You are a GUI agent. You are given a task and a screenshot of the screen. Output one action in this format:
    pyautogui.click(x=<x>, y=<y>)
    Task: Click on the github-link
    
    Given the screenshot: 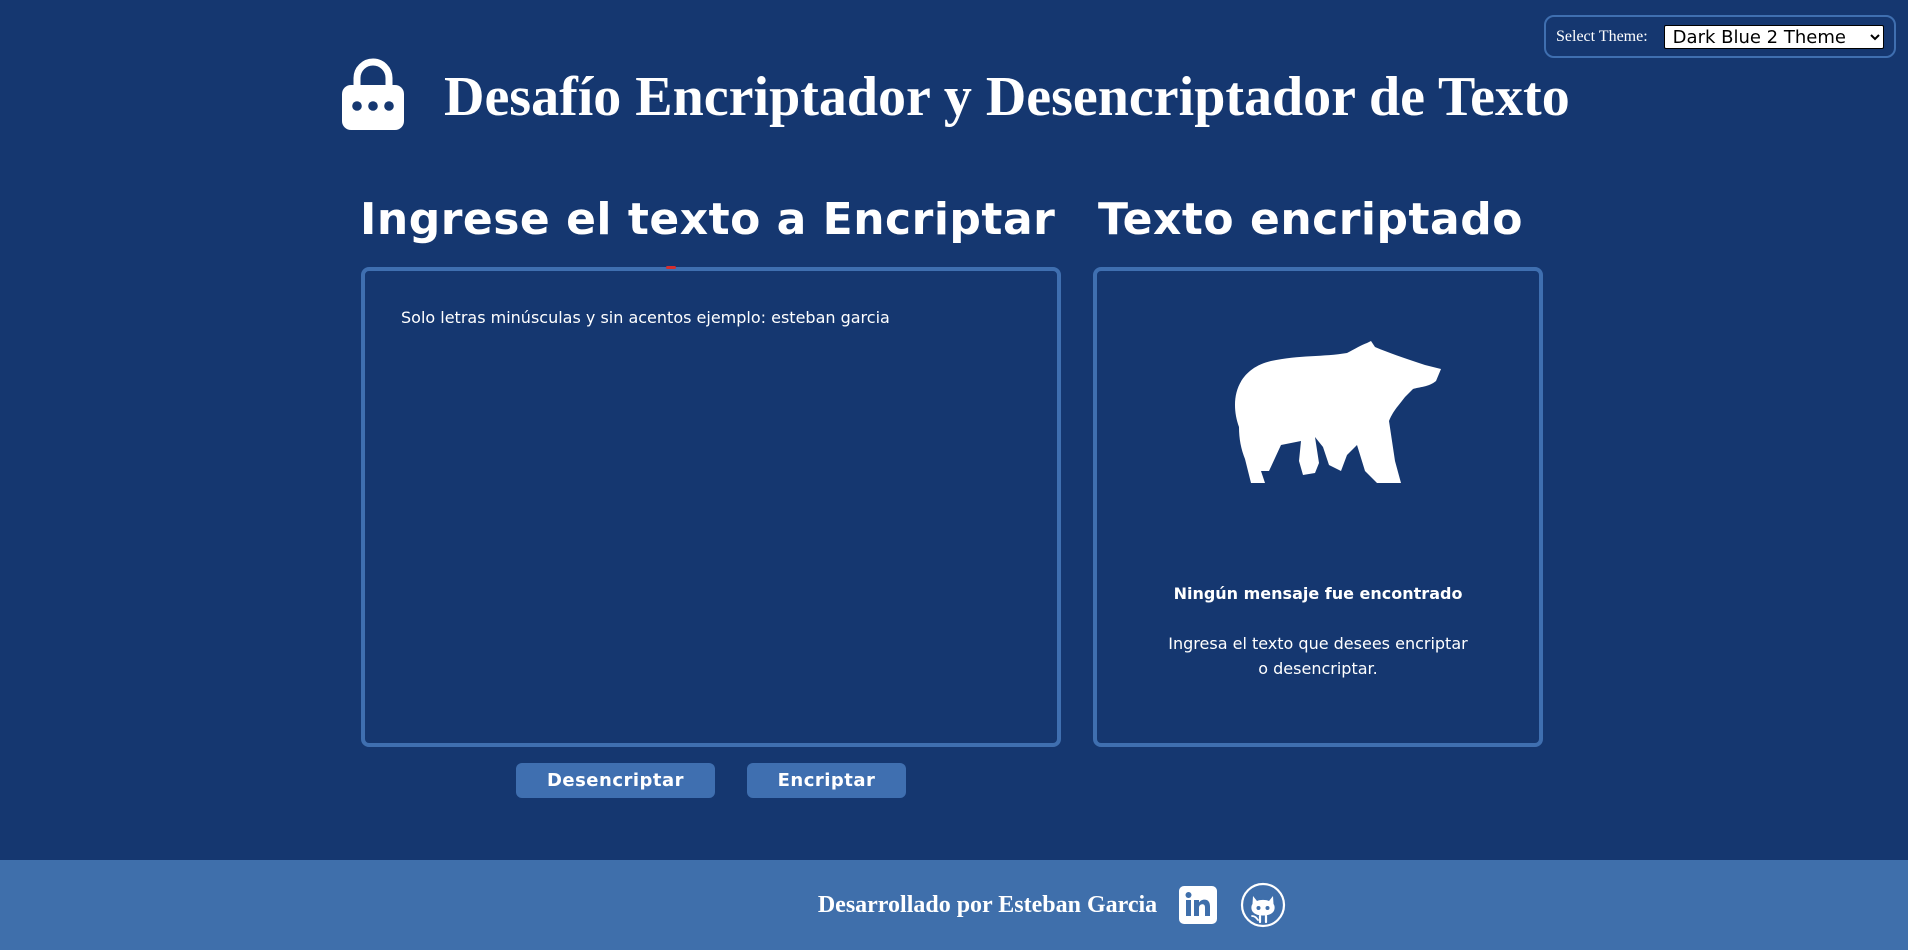 What is the action you would take?
    pyautogui.click(x=1261, y=905)
    